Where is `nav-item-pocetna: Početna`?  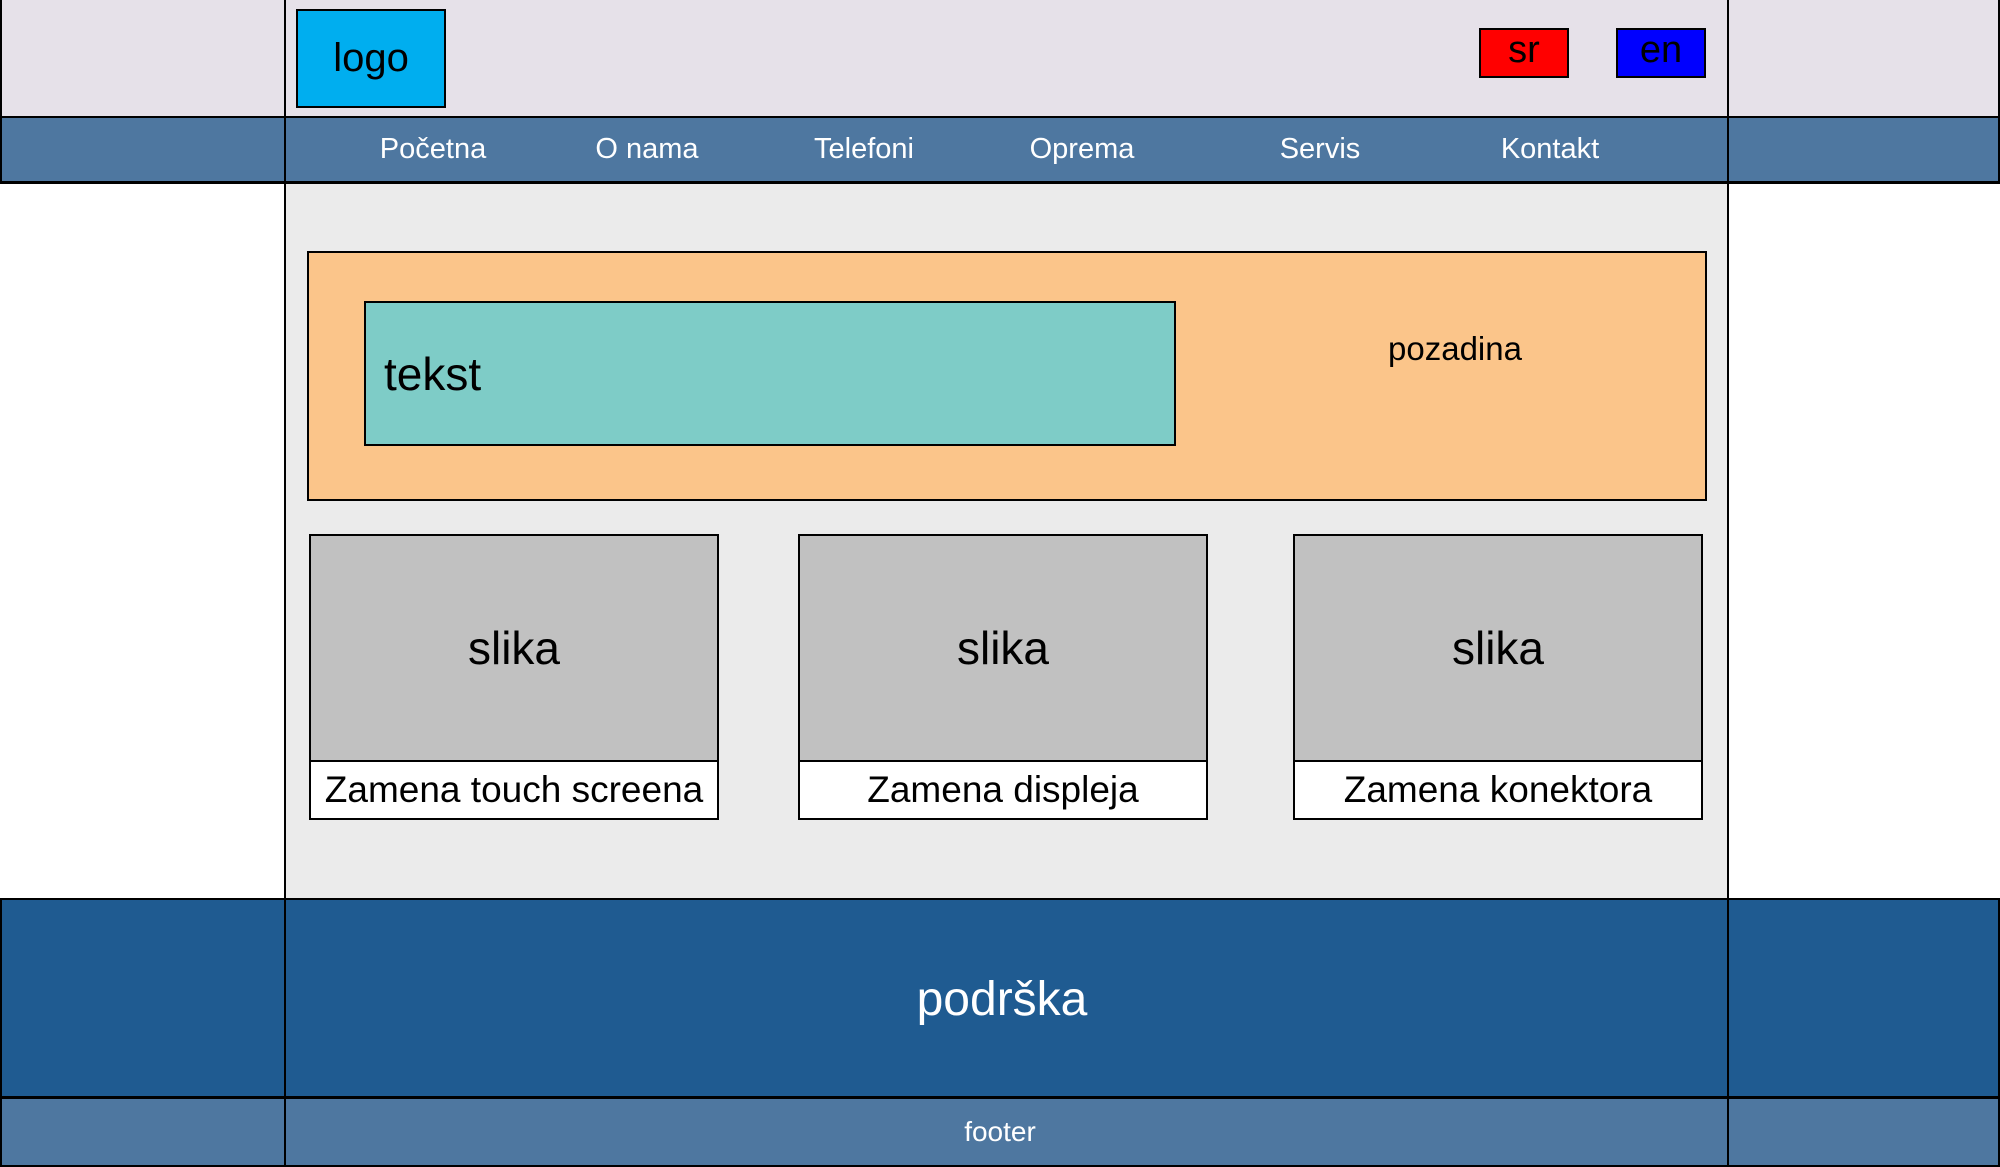 nav-item-pocetna: Početna is located at coordinates (433, 149).